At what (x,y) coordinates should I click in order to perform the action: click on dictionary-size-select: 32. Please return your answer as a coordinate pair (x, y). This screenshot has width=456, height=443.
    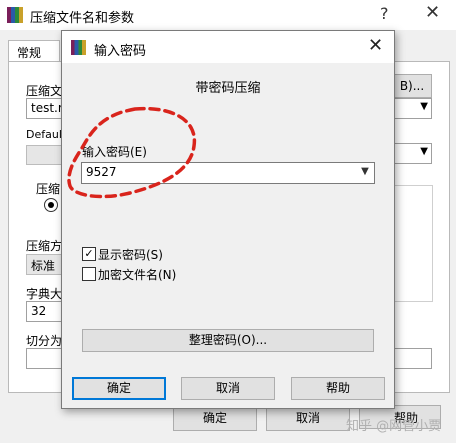
    Looking at the image, I should click on (45, 311).